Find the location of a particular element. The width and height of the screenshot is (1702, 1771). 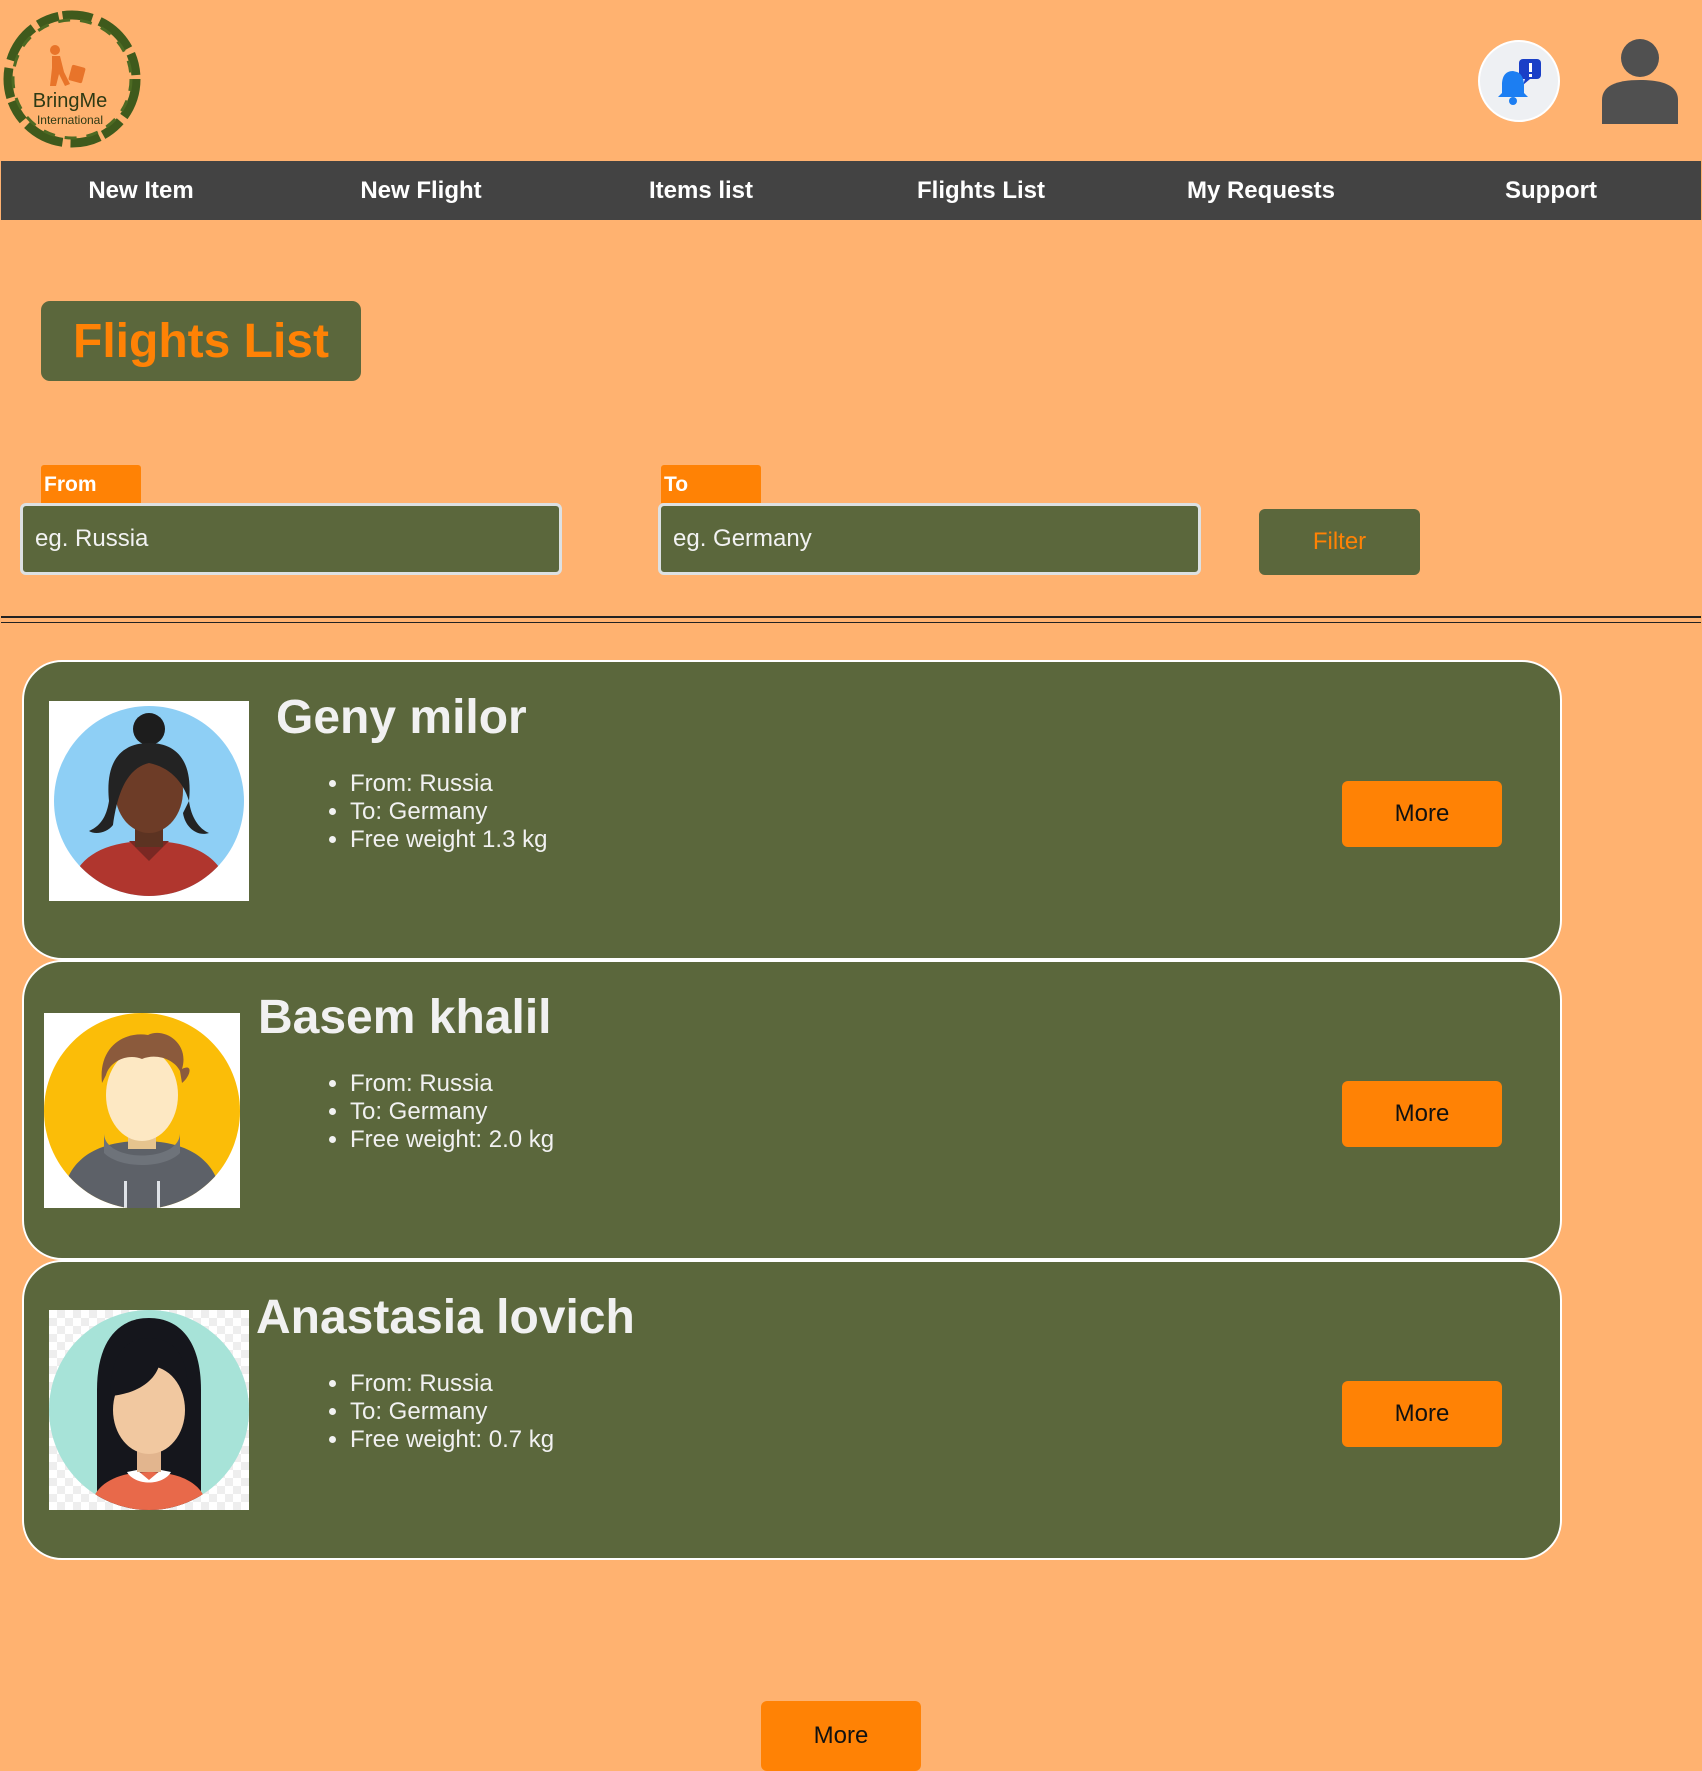

page-title-box: Flights List is located at coordinates (201, 341).